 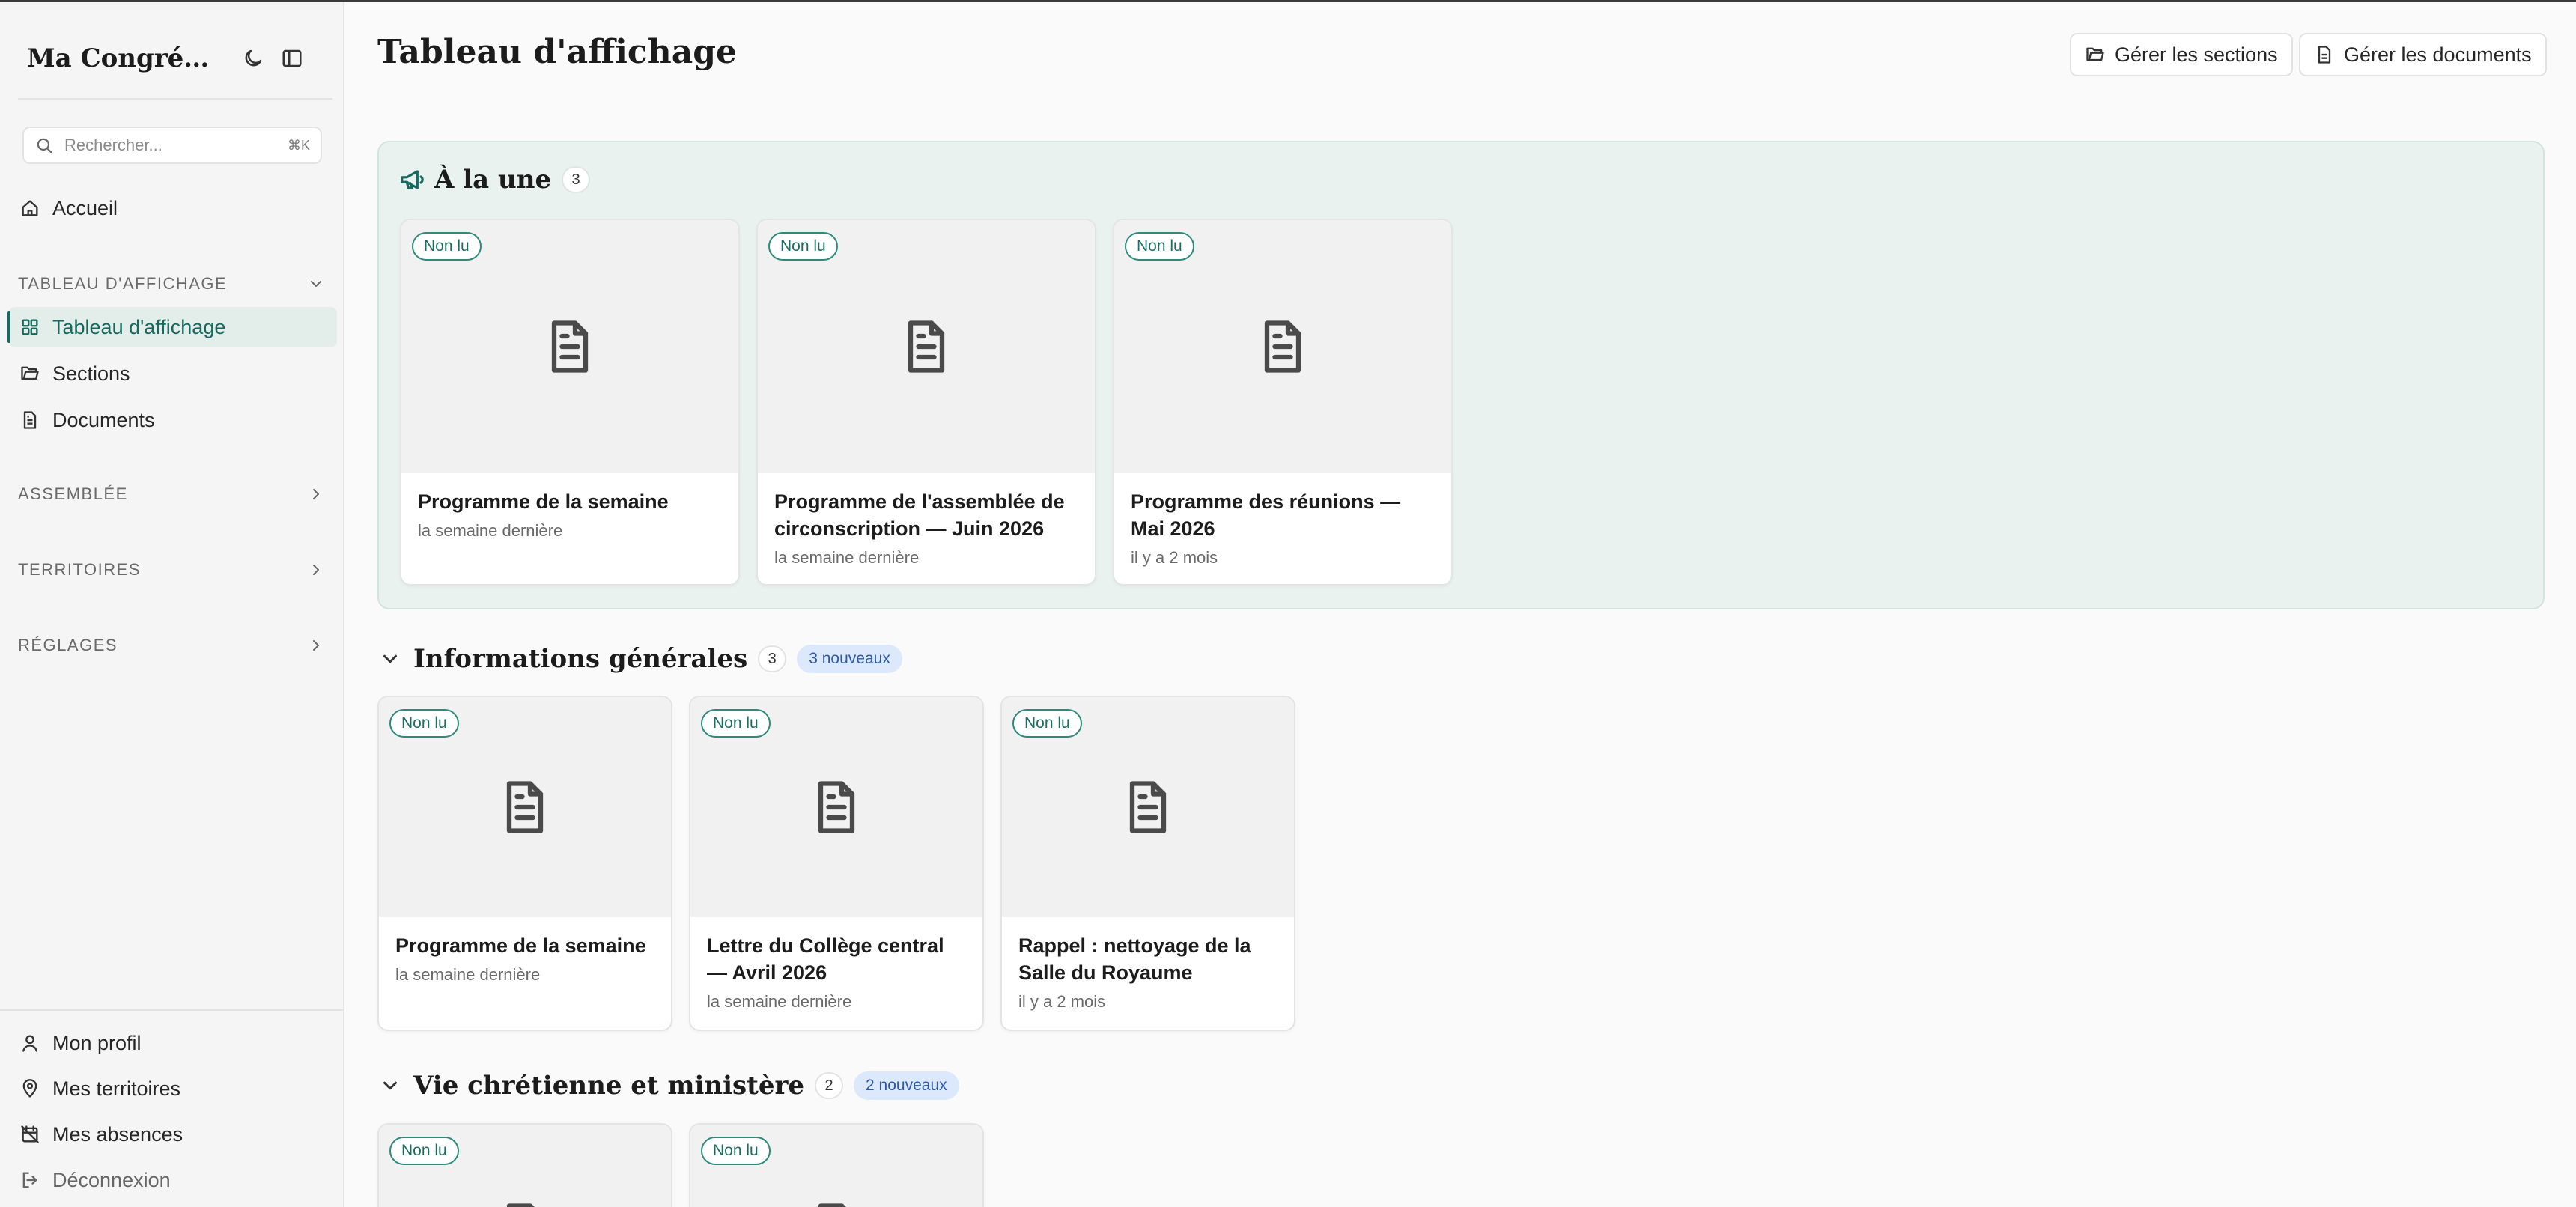 What do you see at coordinates (171, 570) in the screenshot?
I see `sidebar-section-territoires: TERRITOIRES` at bounding box center [171, 570].